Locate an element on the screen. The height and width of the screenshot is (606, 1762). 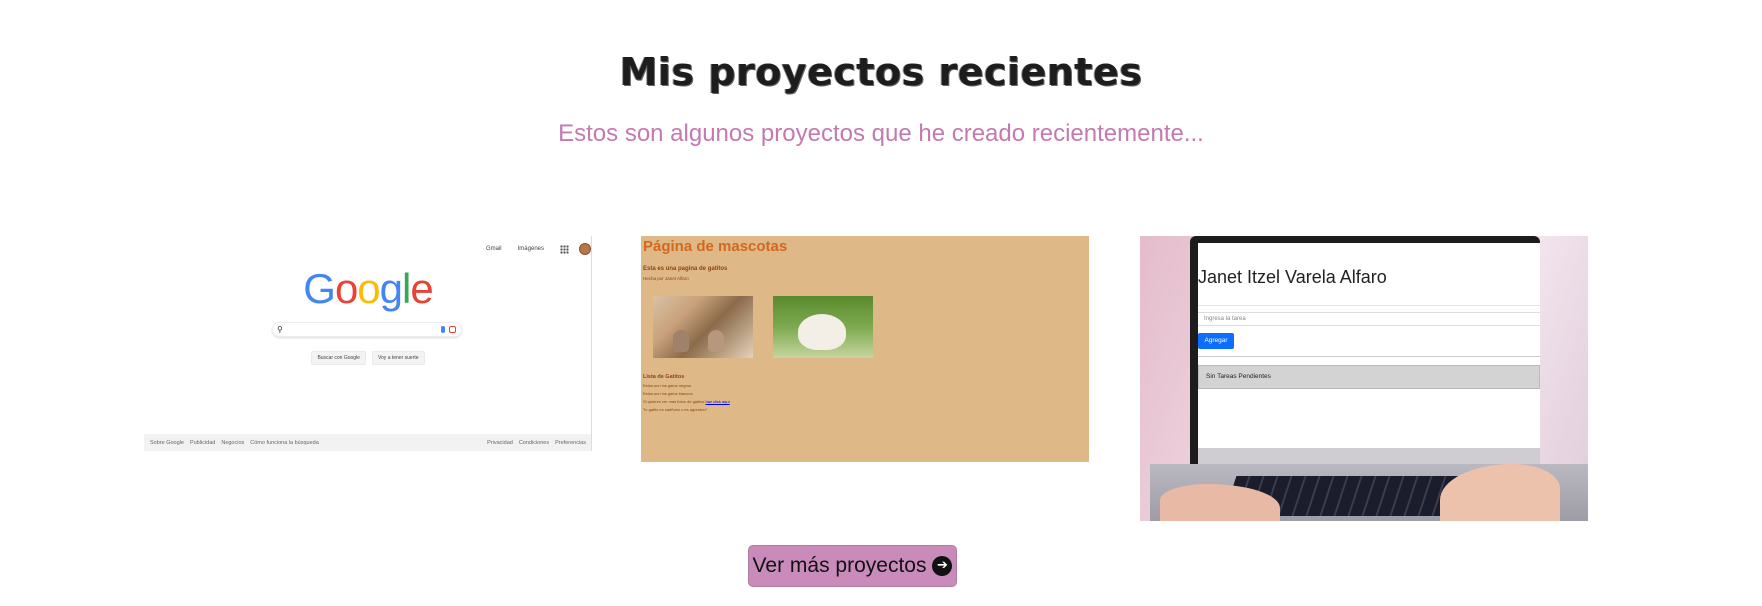
kitten-images is located at coordinates (870, 327).